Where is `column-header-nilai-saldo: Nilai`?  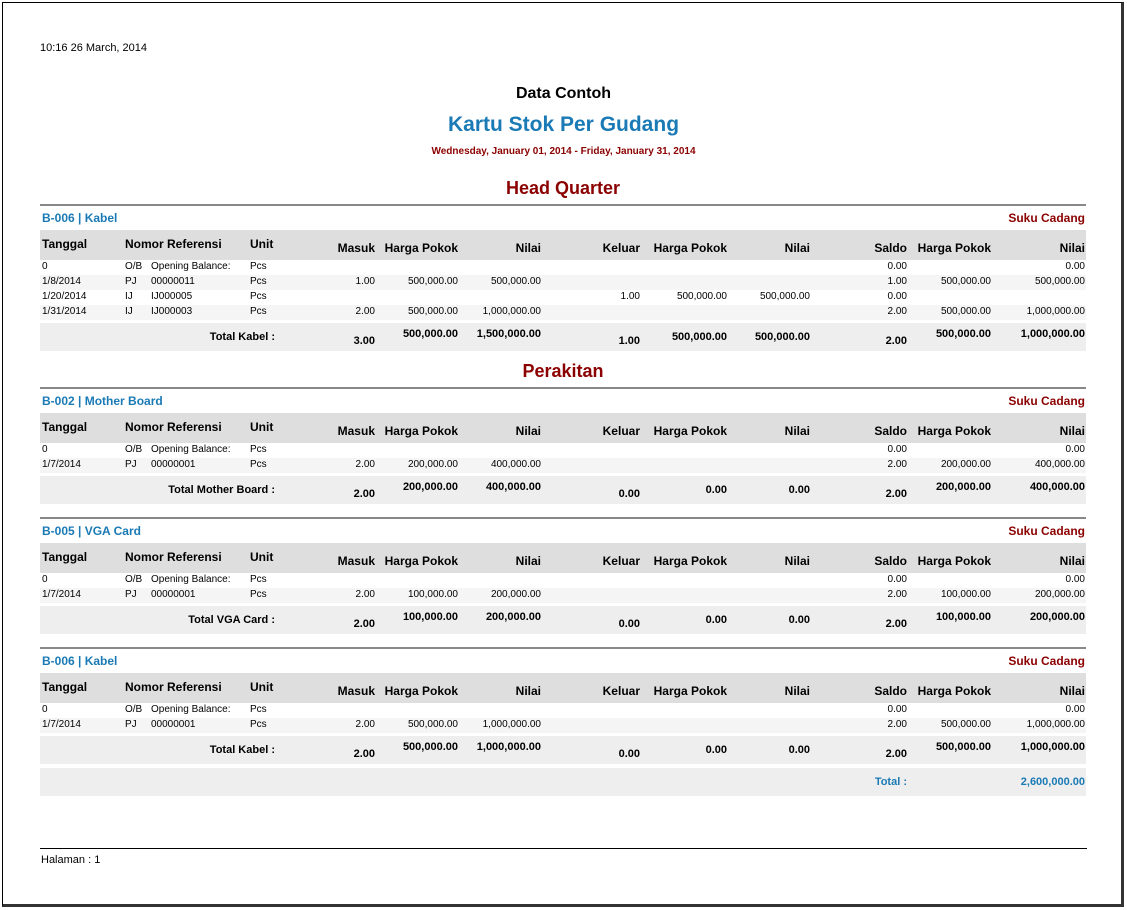 column-header-nilai-saldo: Nilai is located at coordinates (1072, 561).